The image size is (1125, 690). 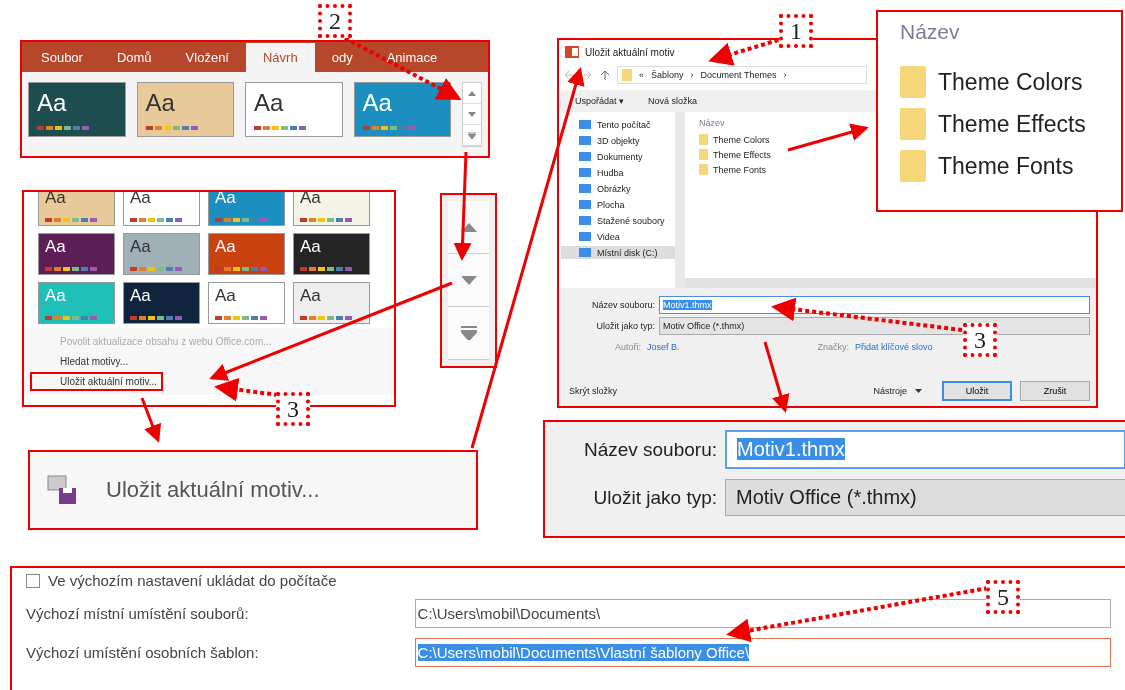 I want to click on file-name-field: Motiv1.thmx, so click(x=925, y=449).